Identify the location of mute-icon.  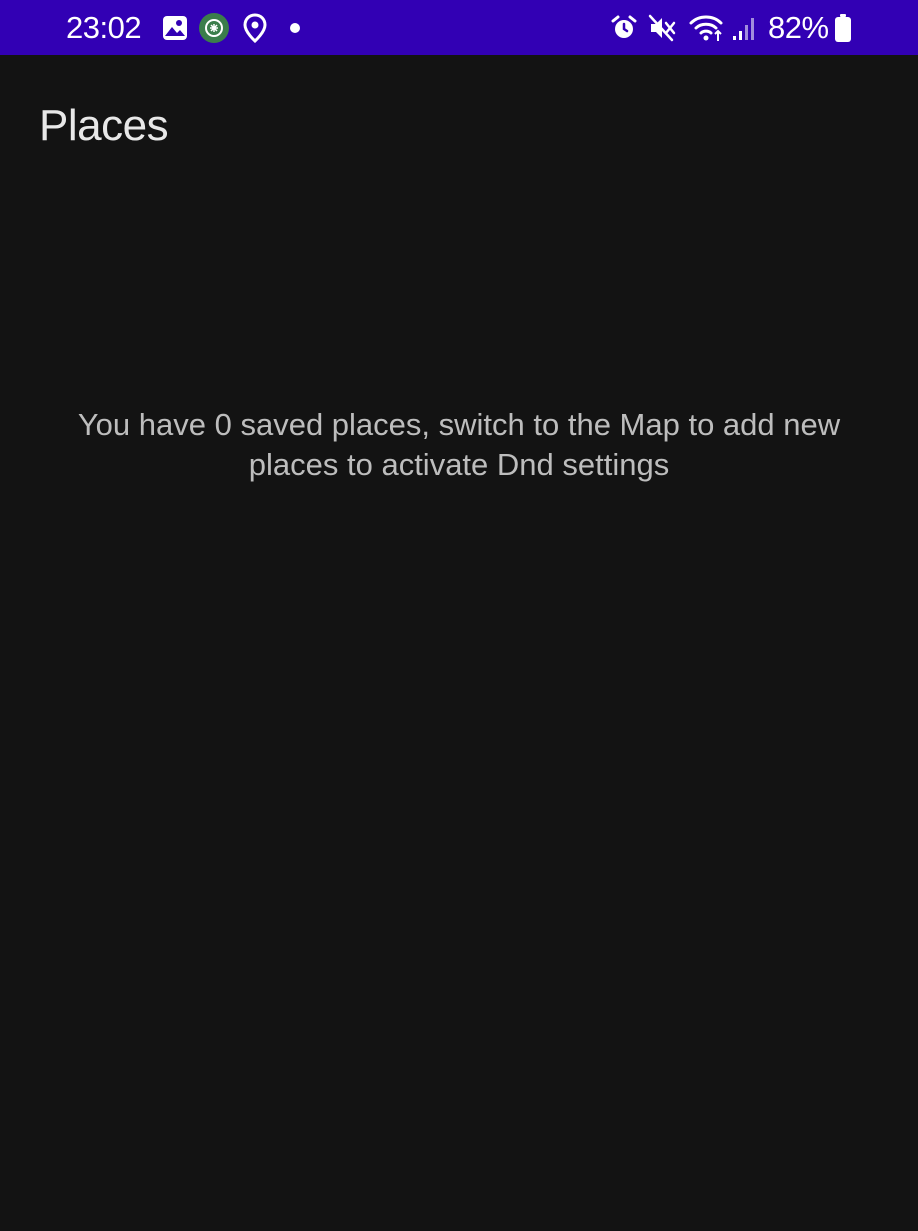
(663, 28).